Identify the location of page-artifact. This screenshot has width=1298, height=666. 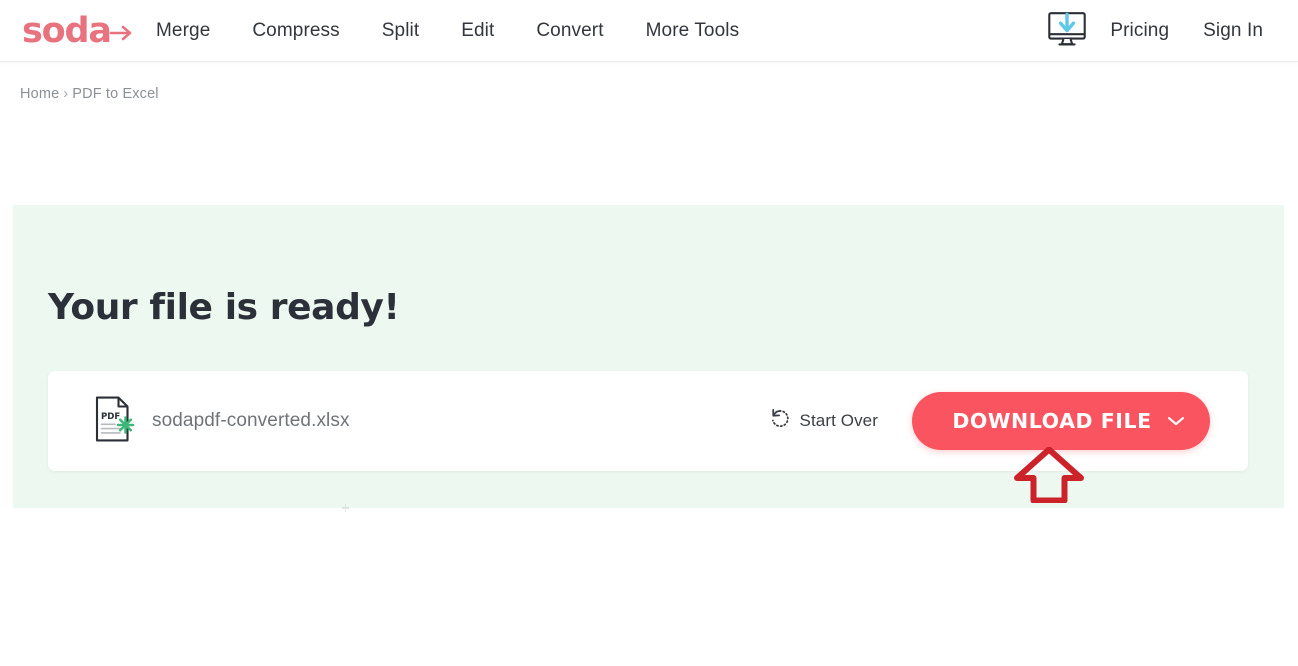
(345, 506).